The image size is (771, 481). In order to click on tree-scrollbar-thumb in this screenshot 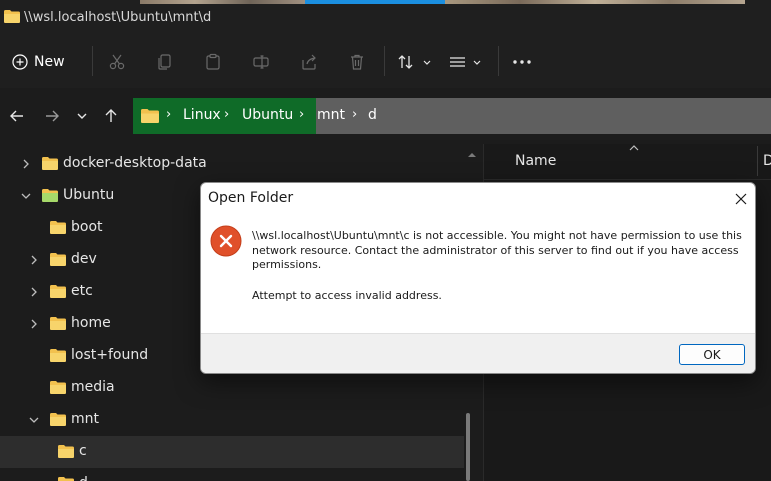, I will do `click(468, 447)`.